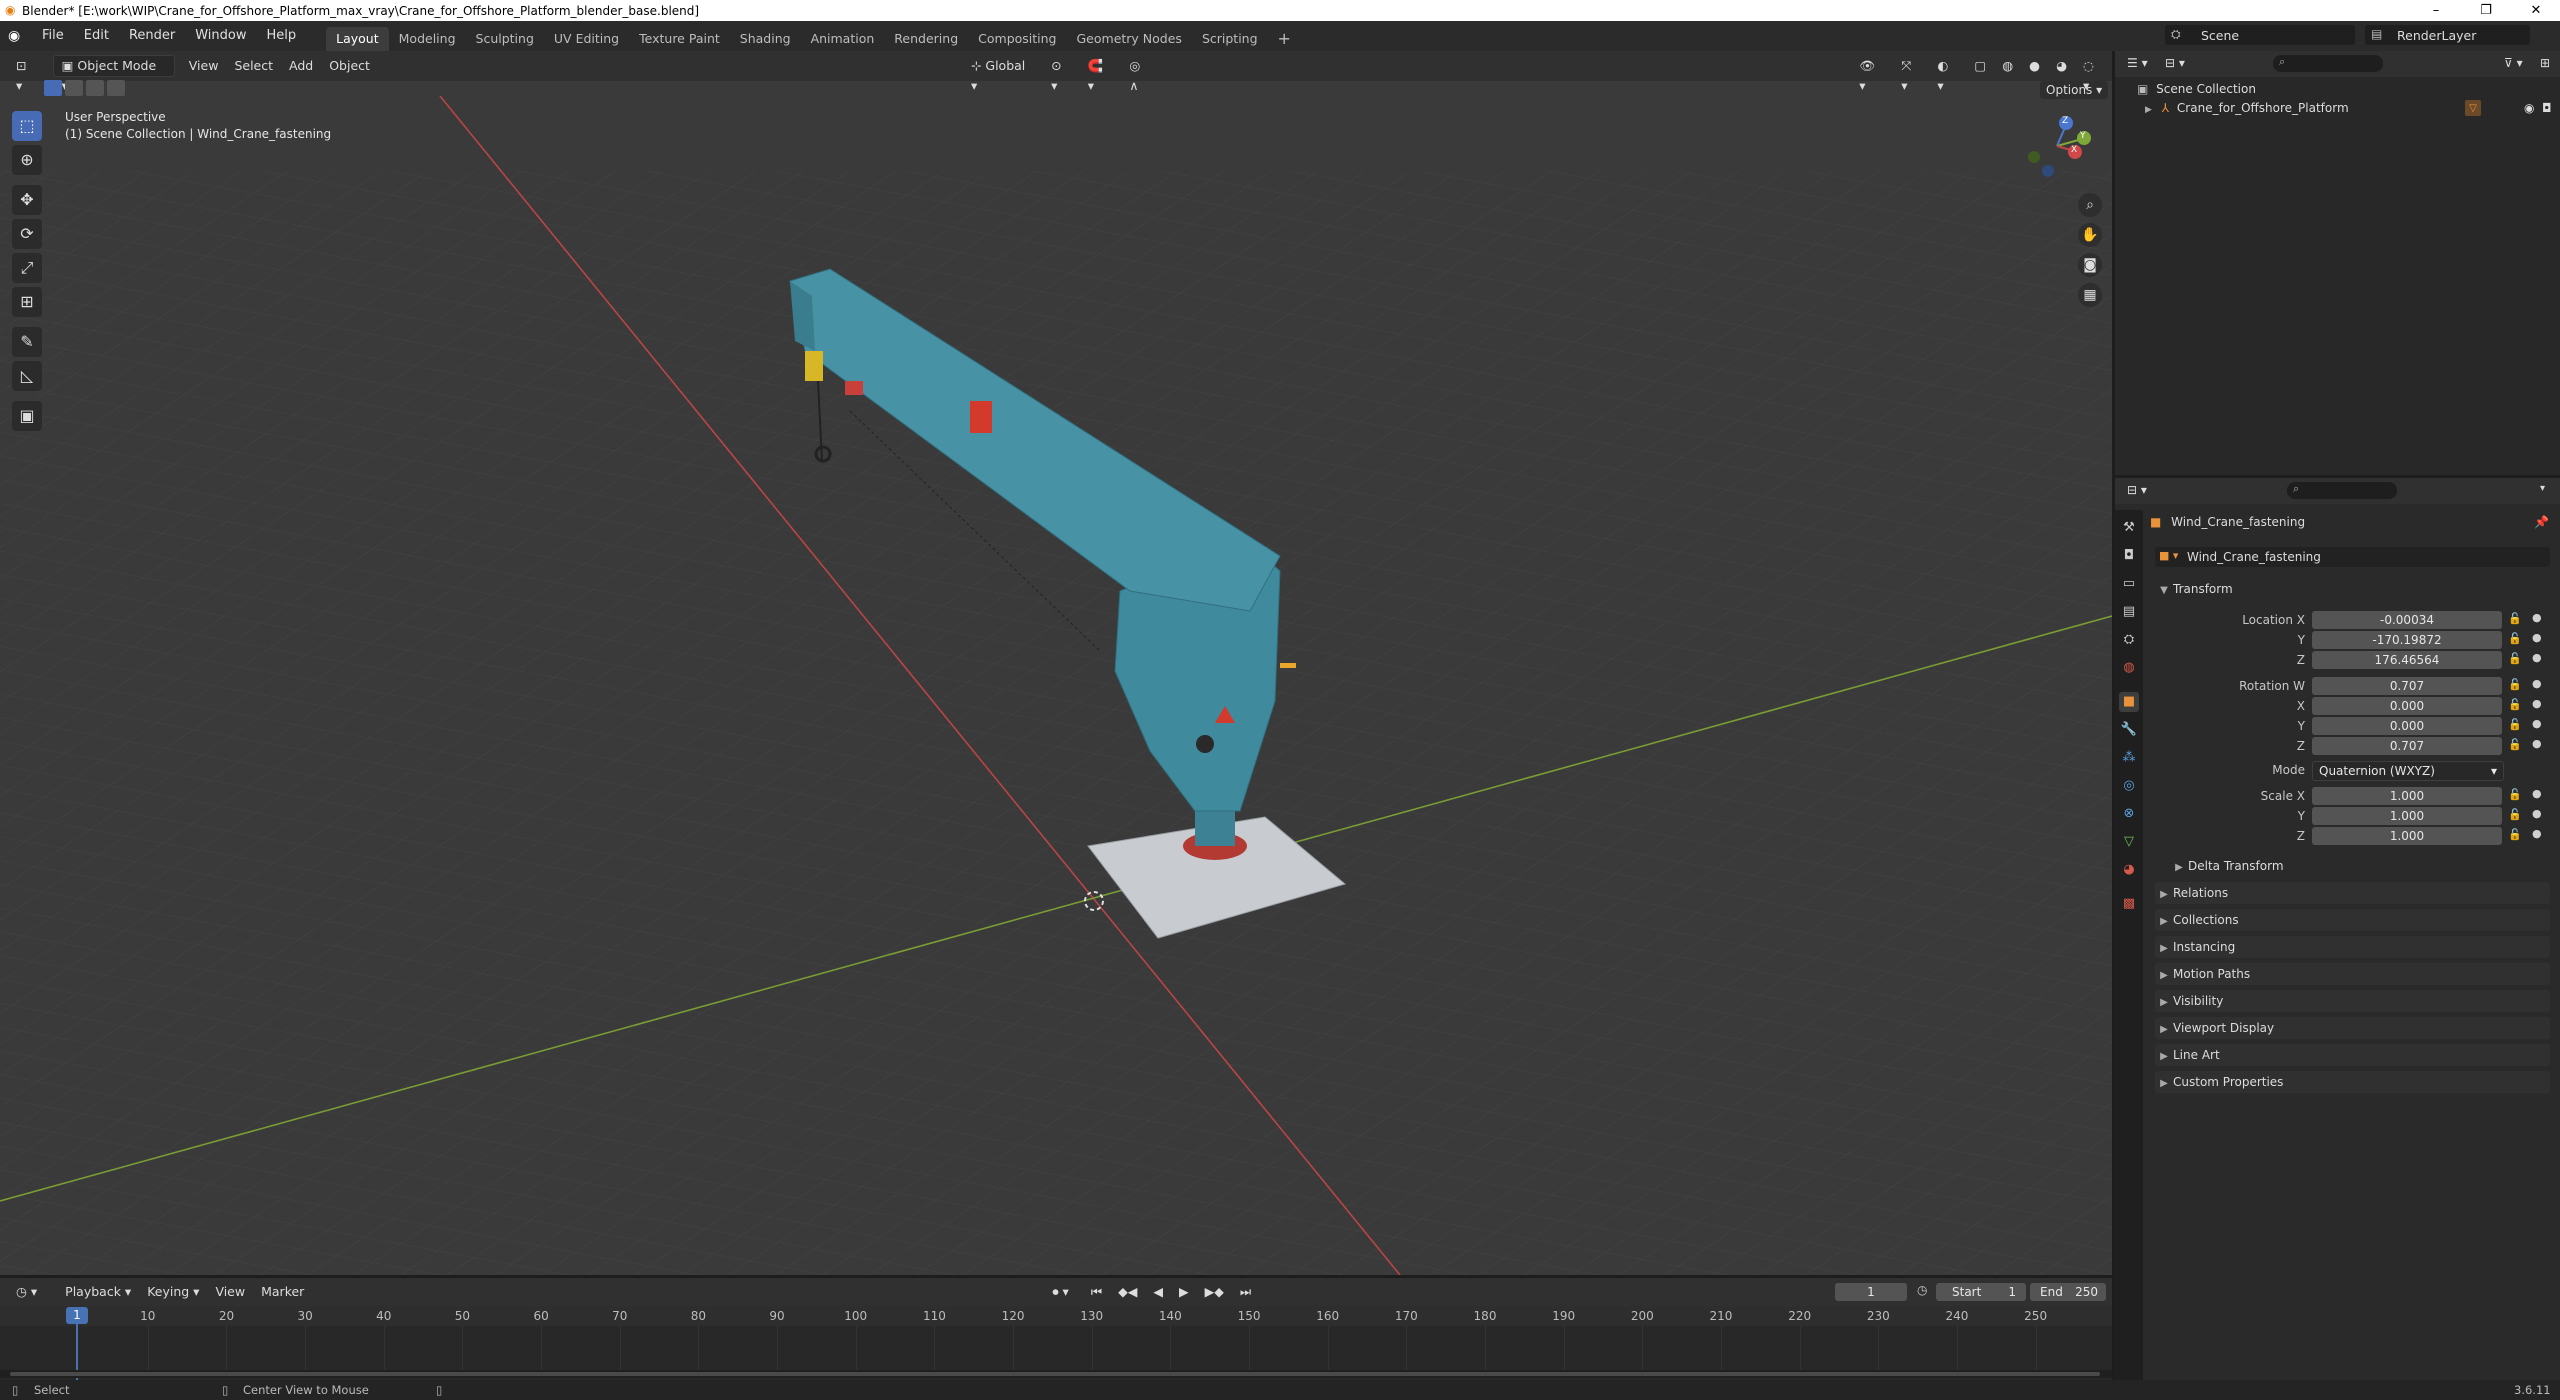 The width and height of the screenshot is (2560, 1400). I want to click on constraints-tab-icon: ⊗, so click(2129, 814).